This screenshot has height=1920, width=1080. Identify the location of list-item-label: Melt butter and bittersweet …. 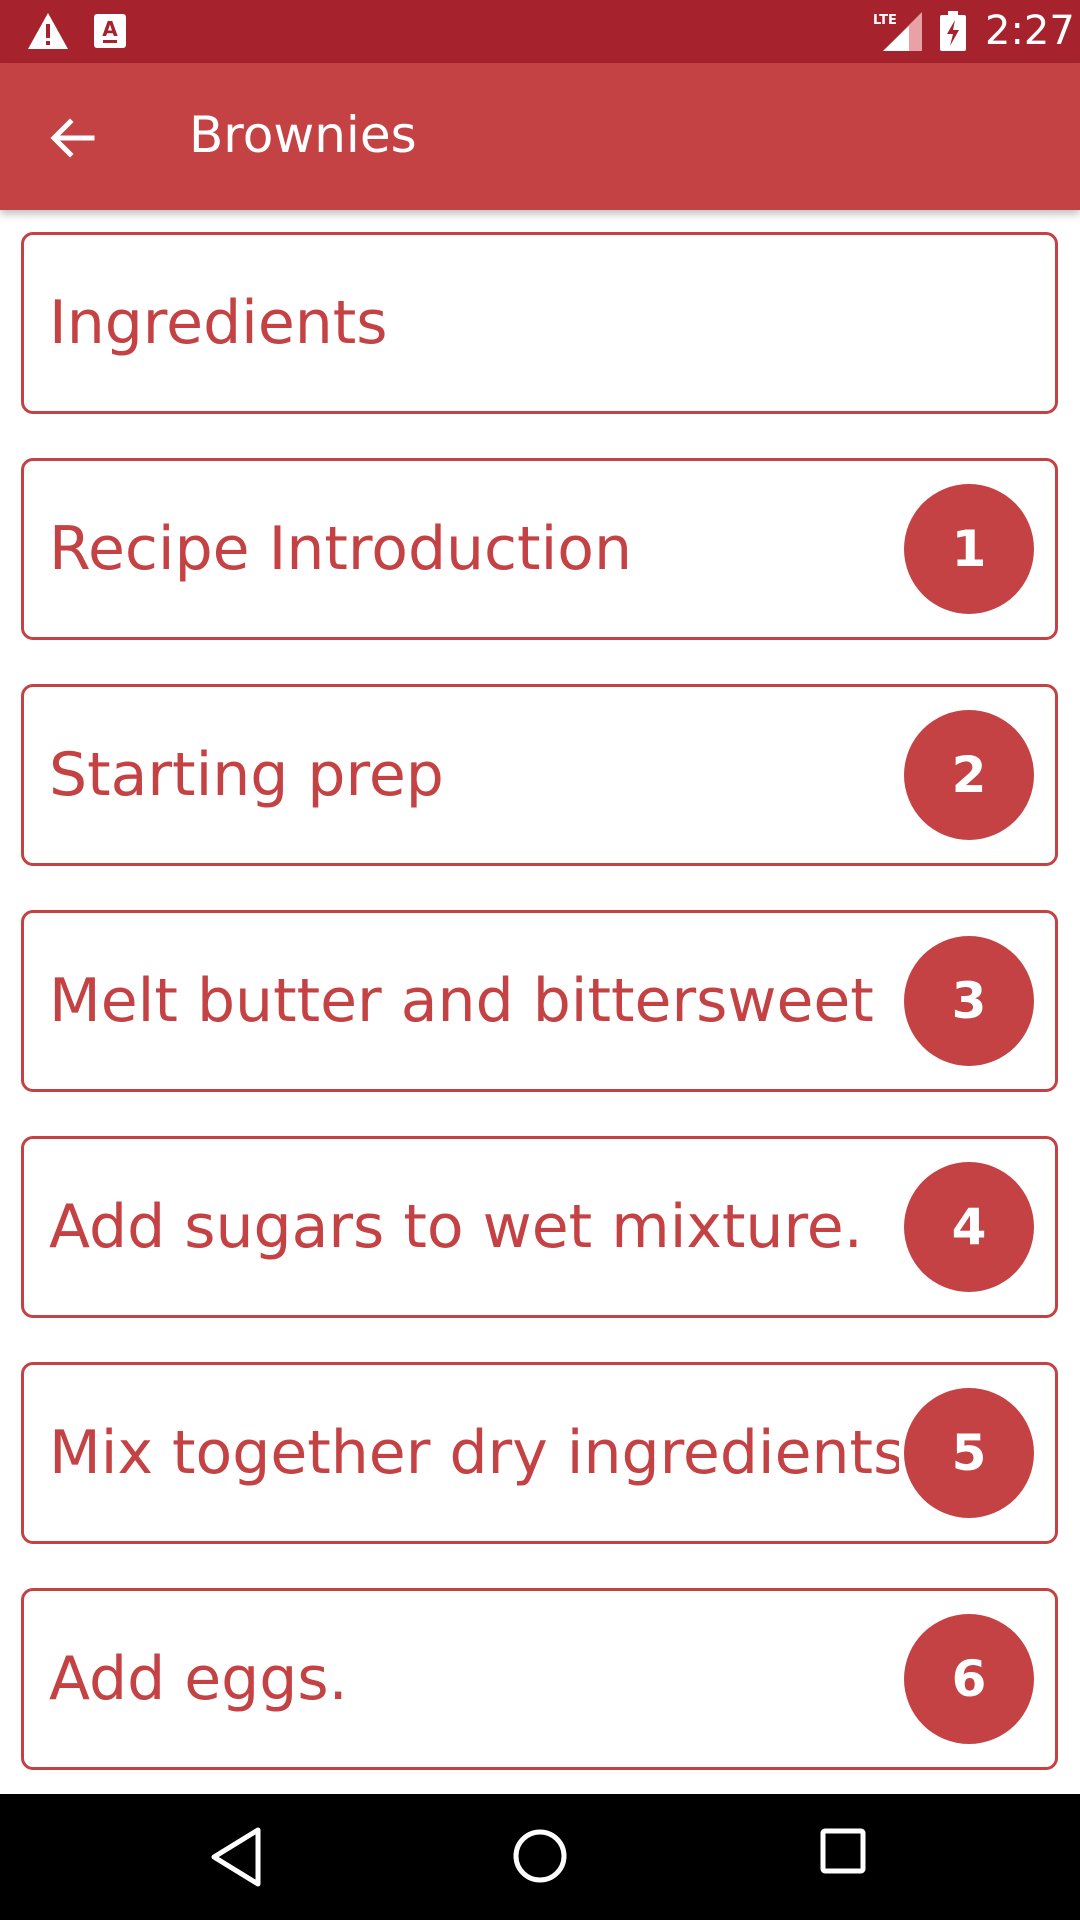
(474, 1001).